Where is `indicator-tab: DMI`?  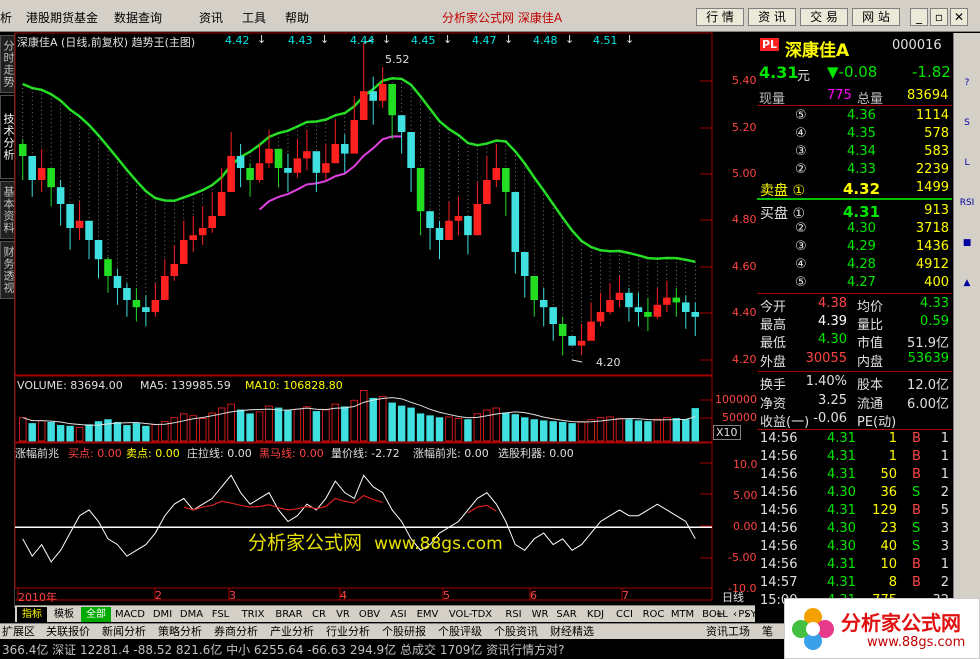 indicator-tab: DMI is located at coordinates (162, 614).